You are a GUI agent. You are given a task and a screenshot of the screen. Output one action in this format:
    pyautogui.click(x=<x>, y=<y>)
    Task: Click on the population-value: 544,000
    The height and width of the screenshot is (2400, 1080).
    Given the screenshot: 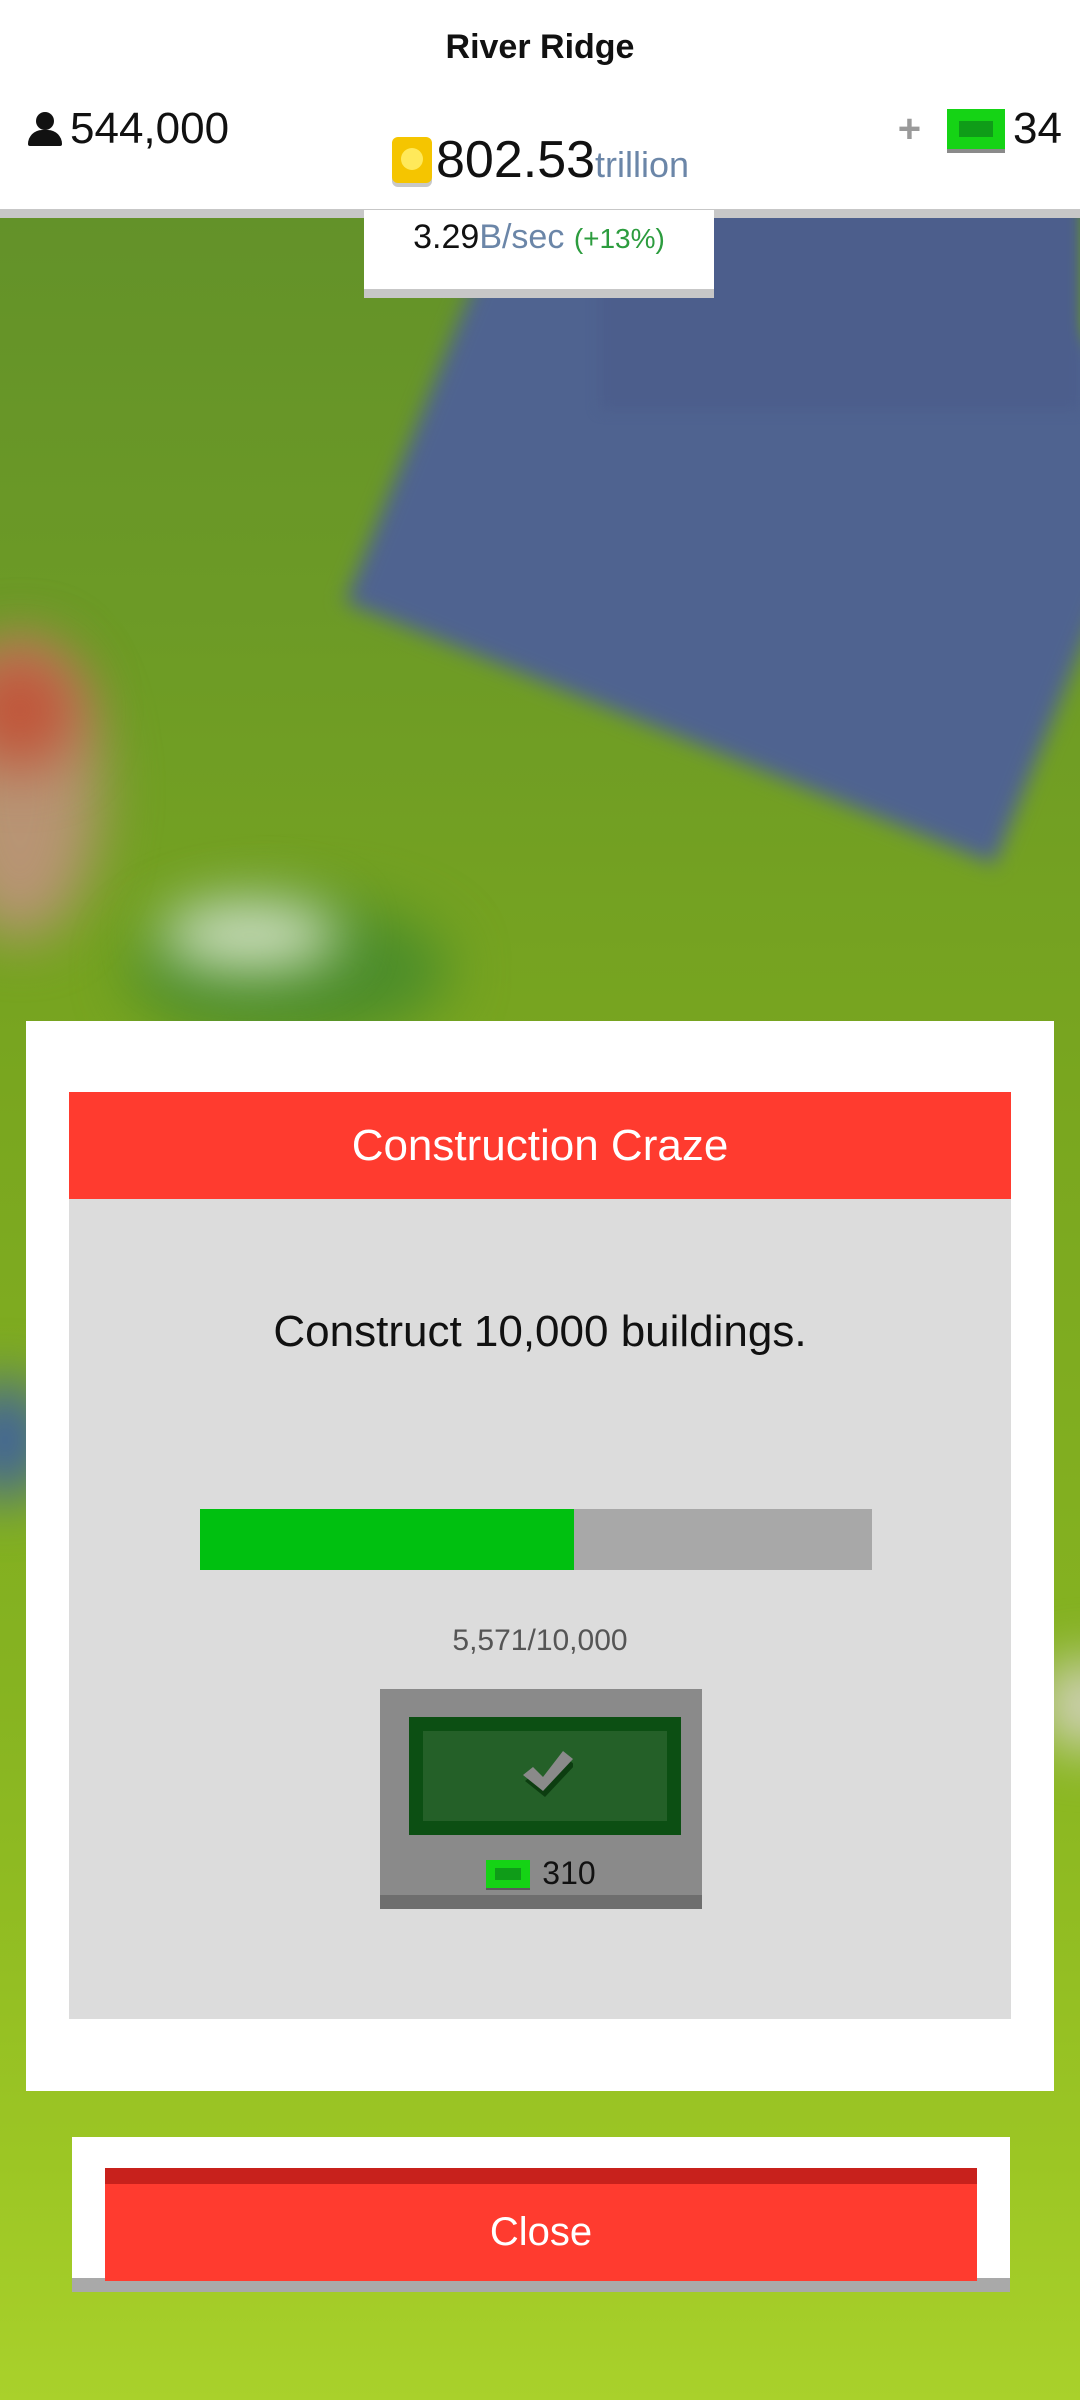 What is the action you would take?
    pyautogui.click(x=150, y=128)
    